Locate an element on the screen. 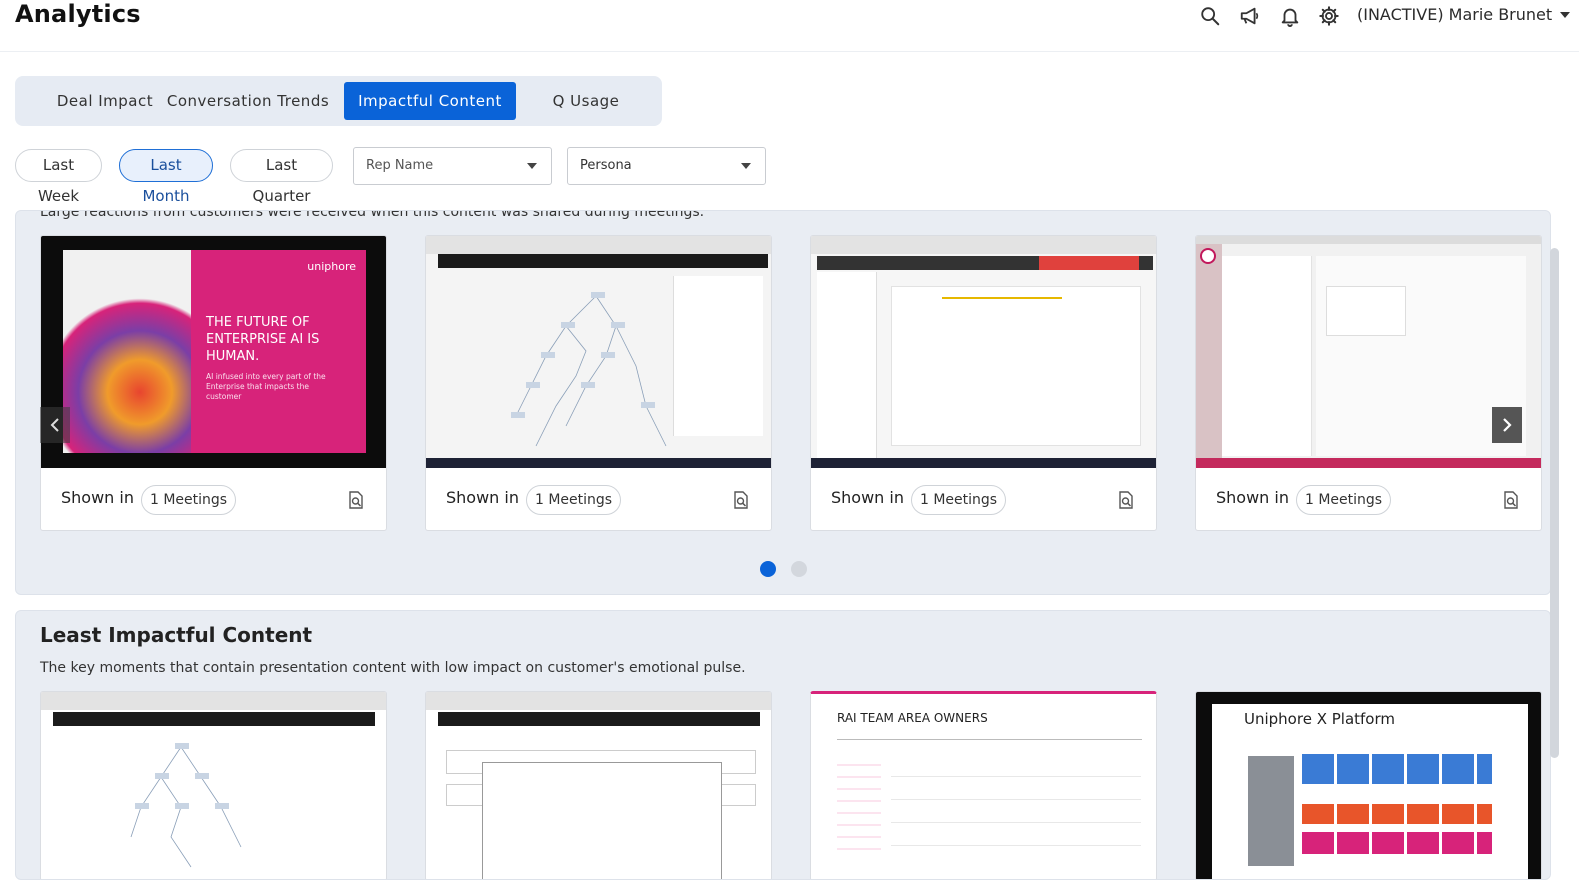 The height and width of the screenshot is (880, 1579). slide-image: Uniphore X Platform is located at coordinates (1370, 791).